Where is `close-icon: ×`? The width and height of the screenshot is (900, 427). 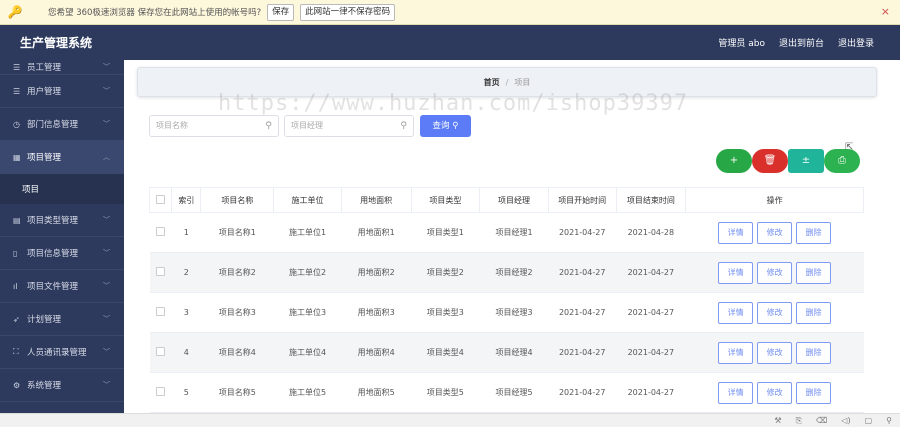
close-icon: × is located at coordinates (885, 11).